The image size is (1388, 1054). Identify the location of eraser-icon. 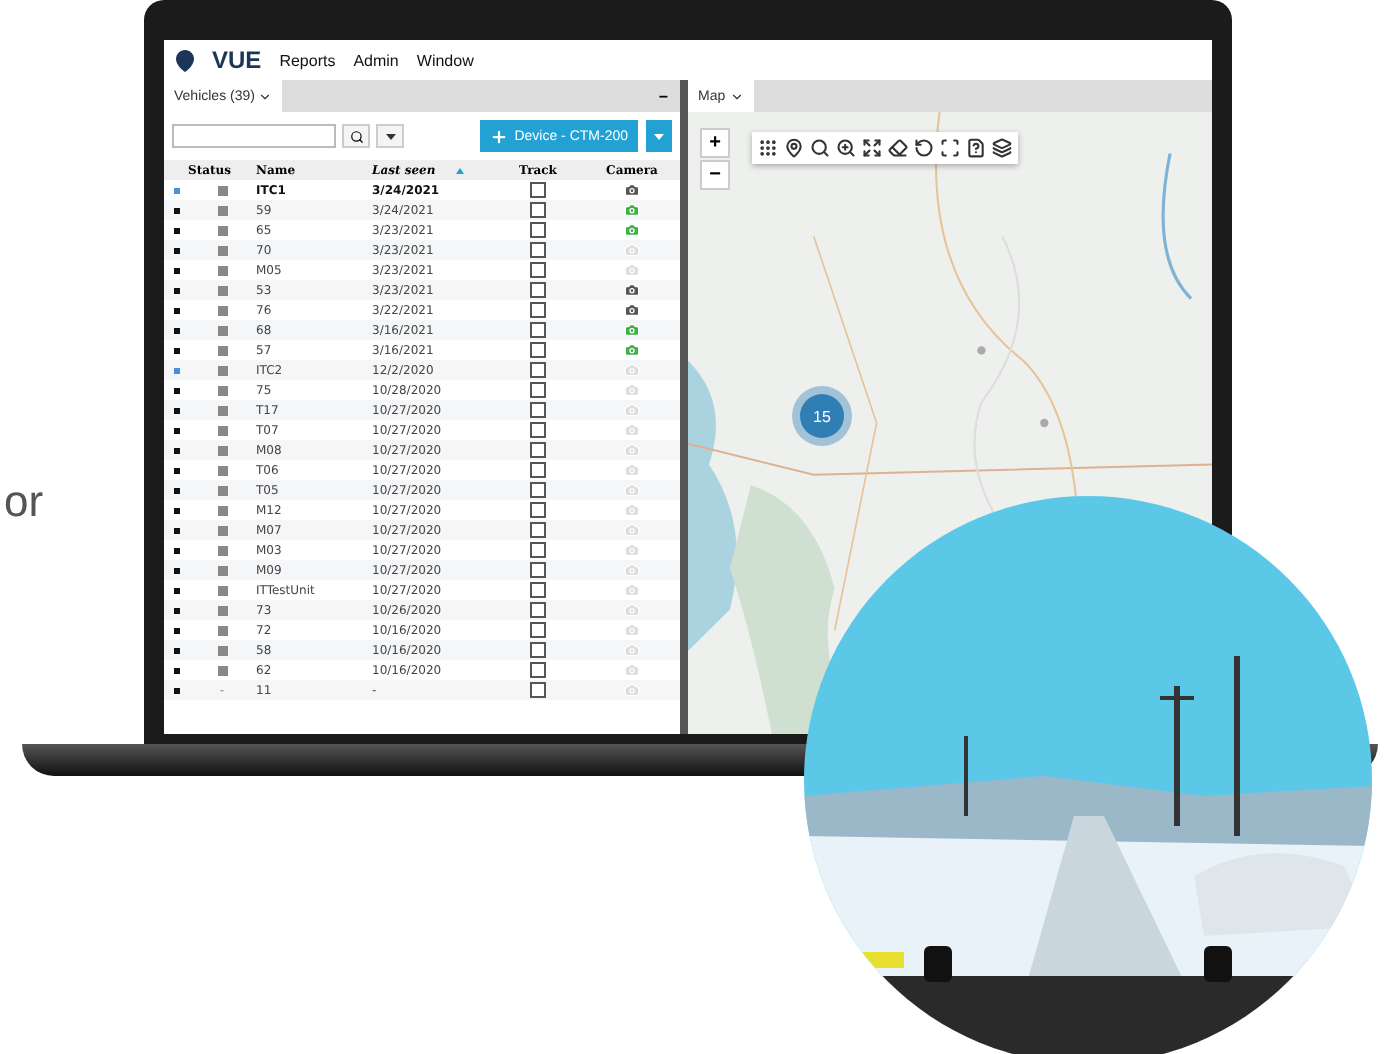
(898, 148).